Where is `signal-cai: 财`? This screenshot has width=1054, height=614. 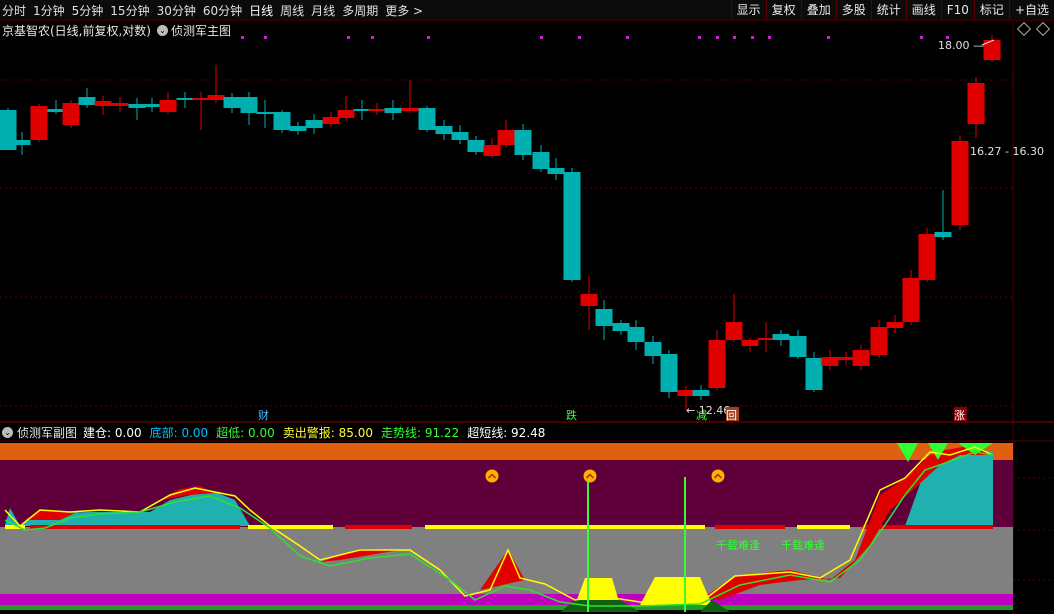
signal-cai: 财 is located at coordinates (263, 415).